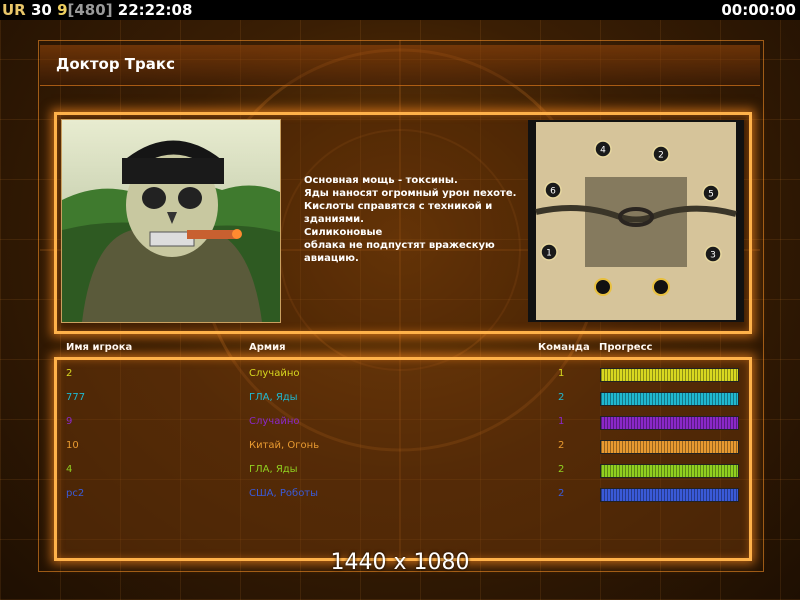 This screenshot has width=800, height=600. I want to click on player-name: 4, so click(69, 469).